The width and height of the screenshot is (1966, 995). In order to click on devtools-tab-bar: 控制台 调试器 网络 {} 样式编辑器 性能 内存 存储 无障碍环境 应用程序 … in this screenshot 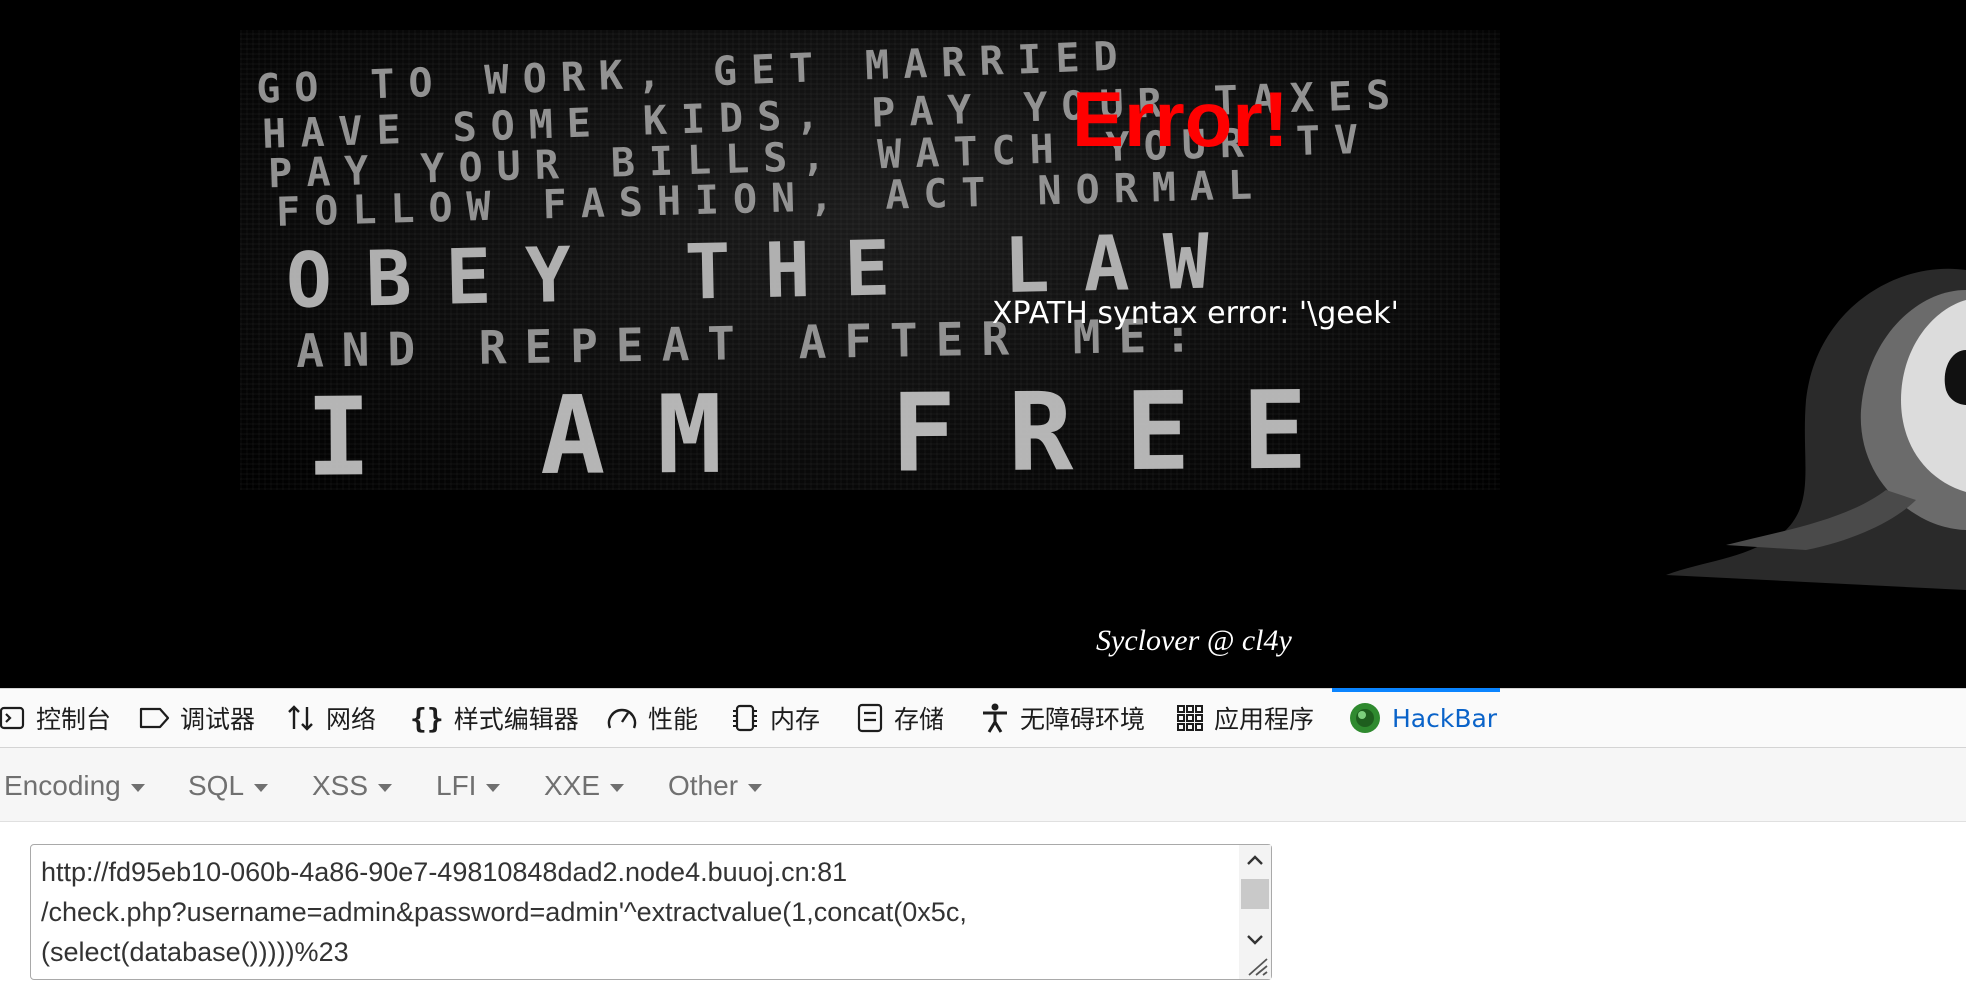, I will do `click(983, 718)`.